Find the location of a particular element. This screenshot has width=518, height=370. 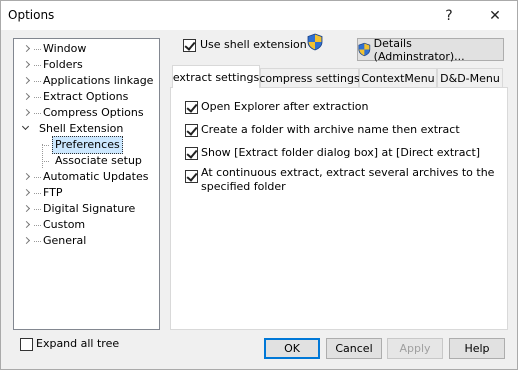

help-title-button: ? is located at coordinates (449, 15).